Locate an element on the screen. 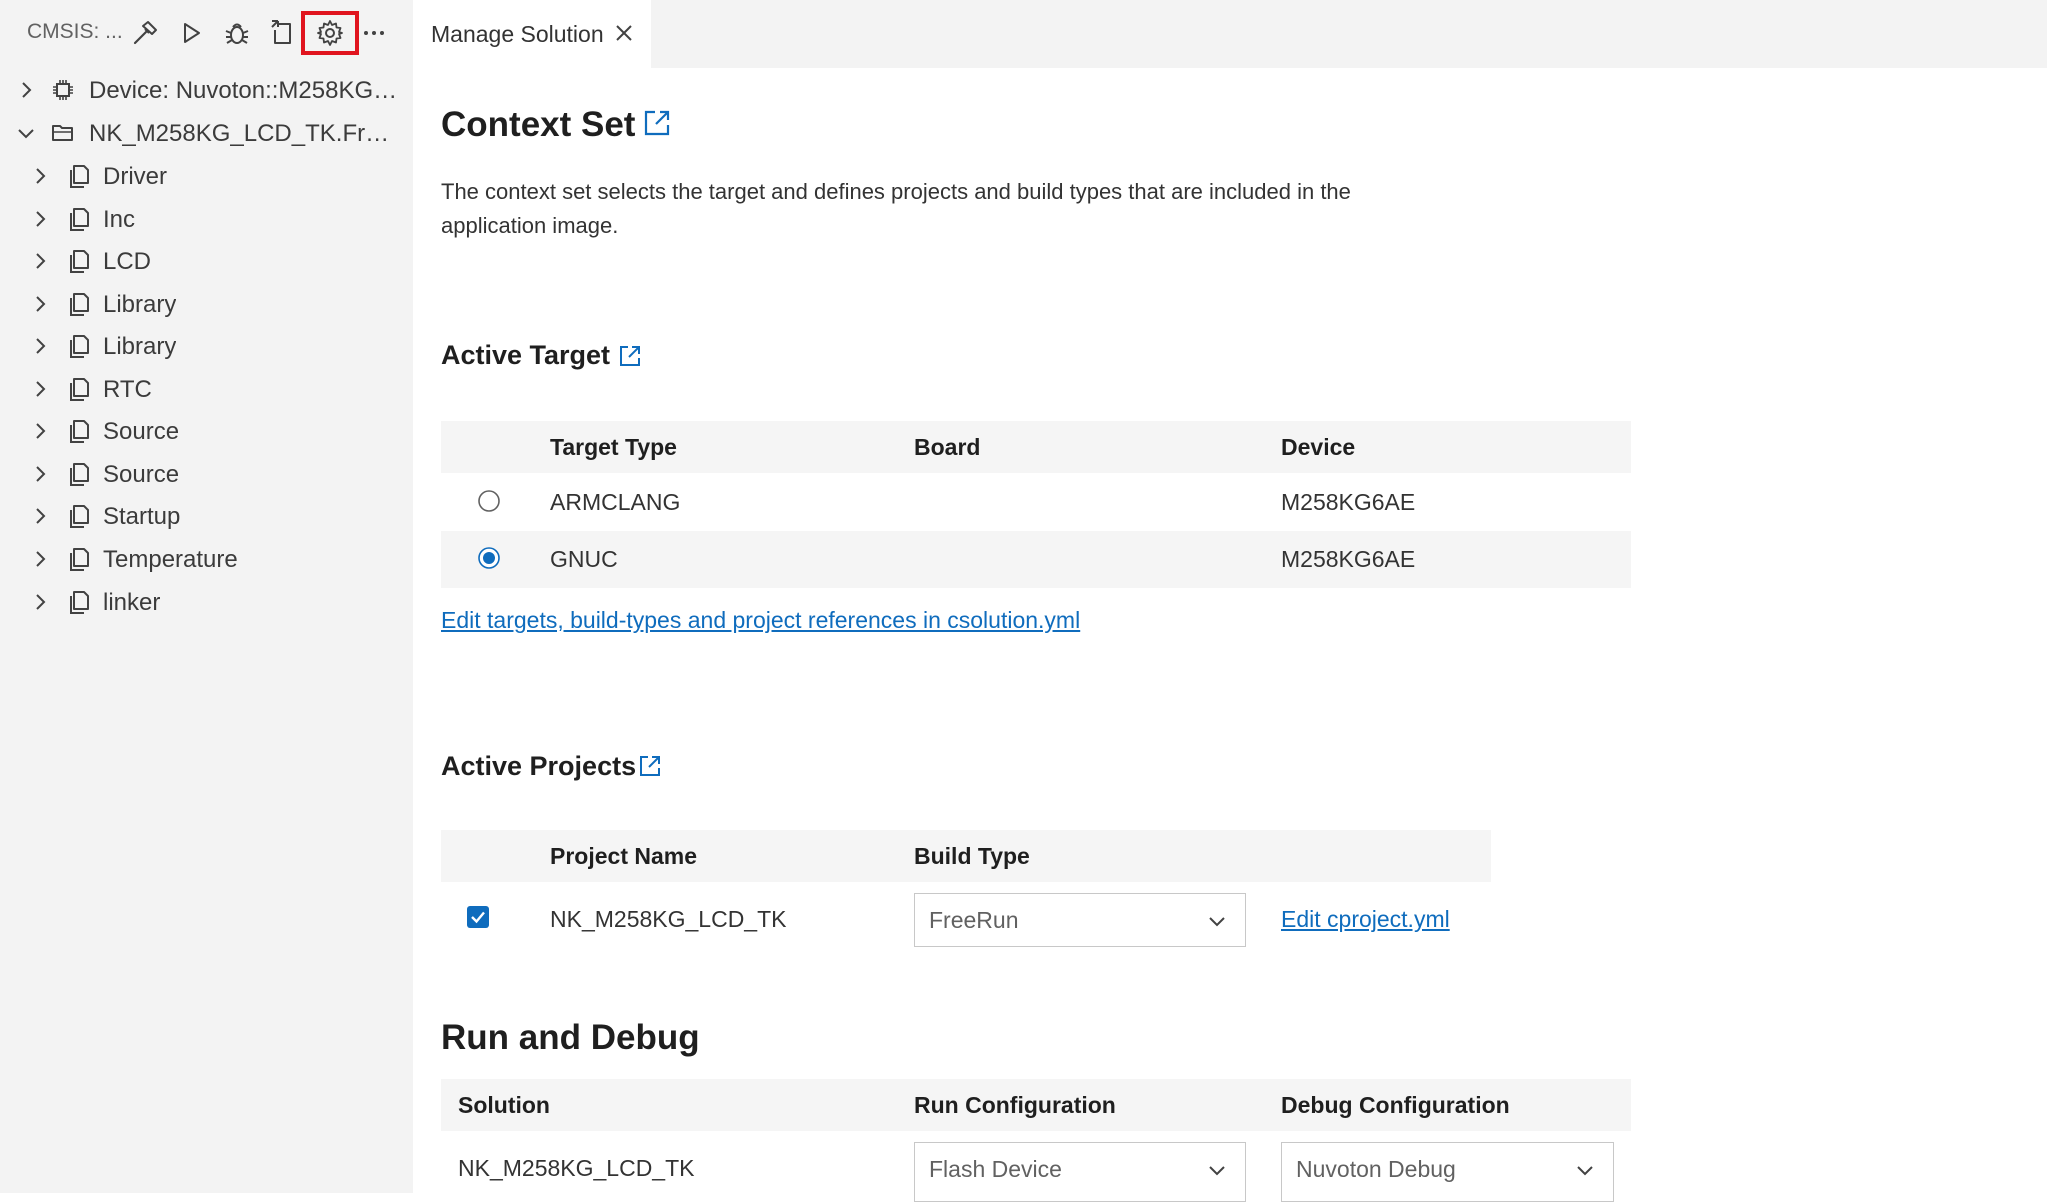 This screenshot has height=1202, width=2047. tree-item-label: Driver is located at coordinates (135, 176).